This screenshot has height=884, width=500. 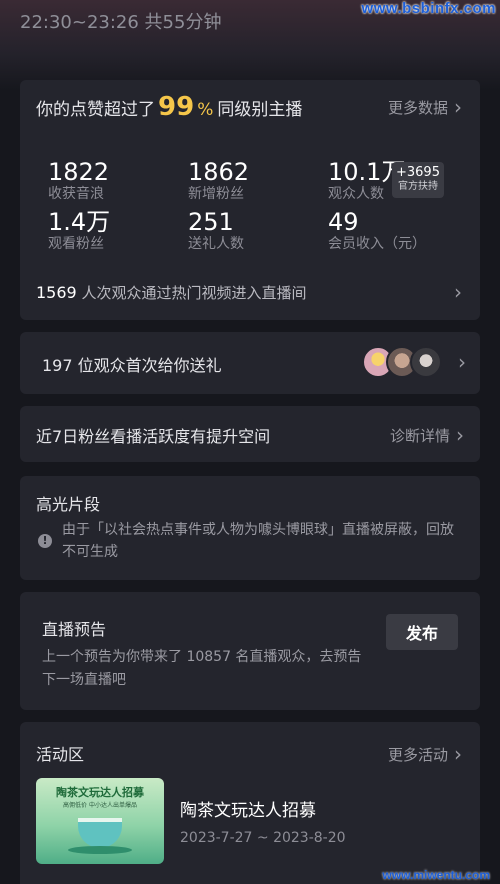 I want to click on first-gift-text: 197 位观众首次给你送礼, so click(x=132, y=365).